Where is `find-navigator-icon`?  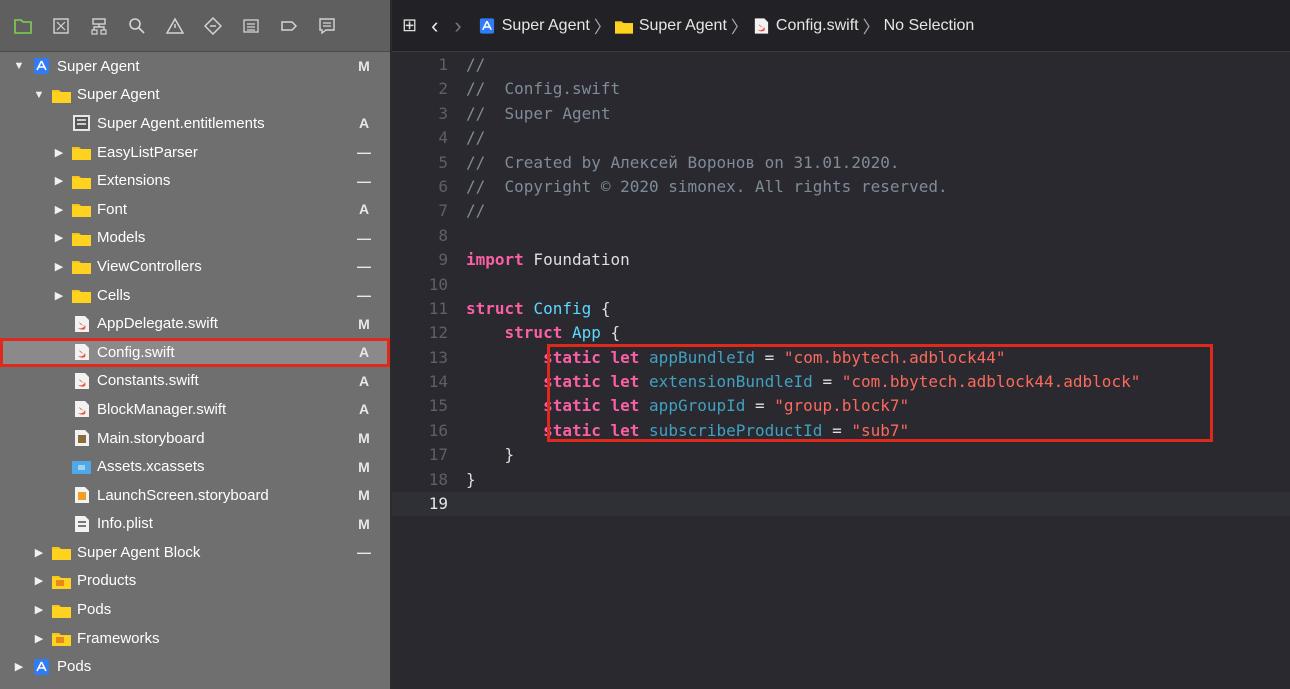 find-navigator-icon is located at coordinates (136, 26).